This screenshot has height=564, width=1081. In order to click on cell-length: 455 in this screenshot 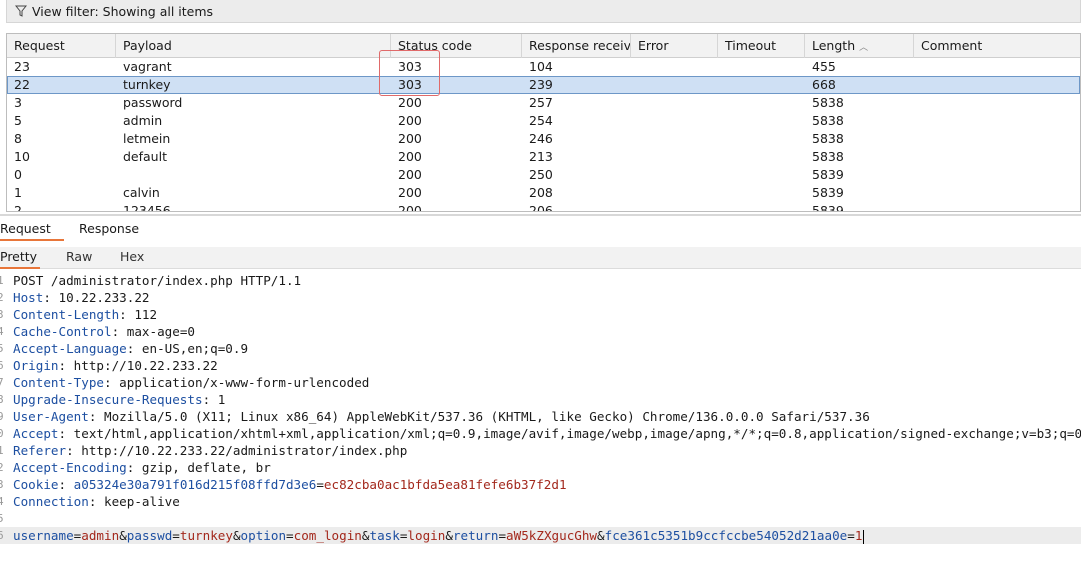, I will do `click(824, 66)`.